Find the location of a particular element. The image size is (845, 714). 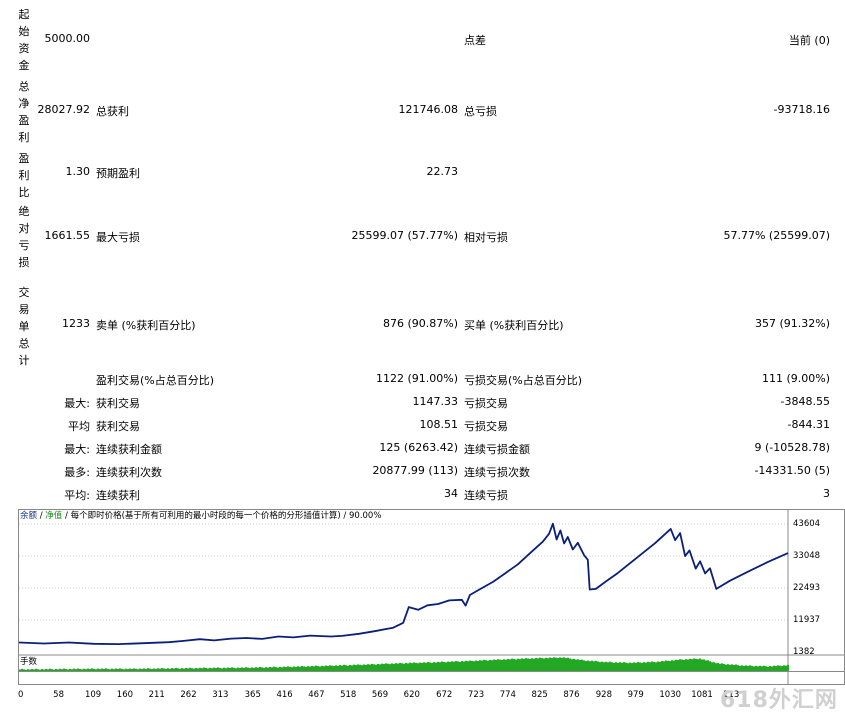

average-consecutive-prefix: 平均: is located at coordinates (77, 495).